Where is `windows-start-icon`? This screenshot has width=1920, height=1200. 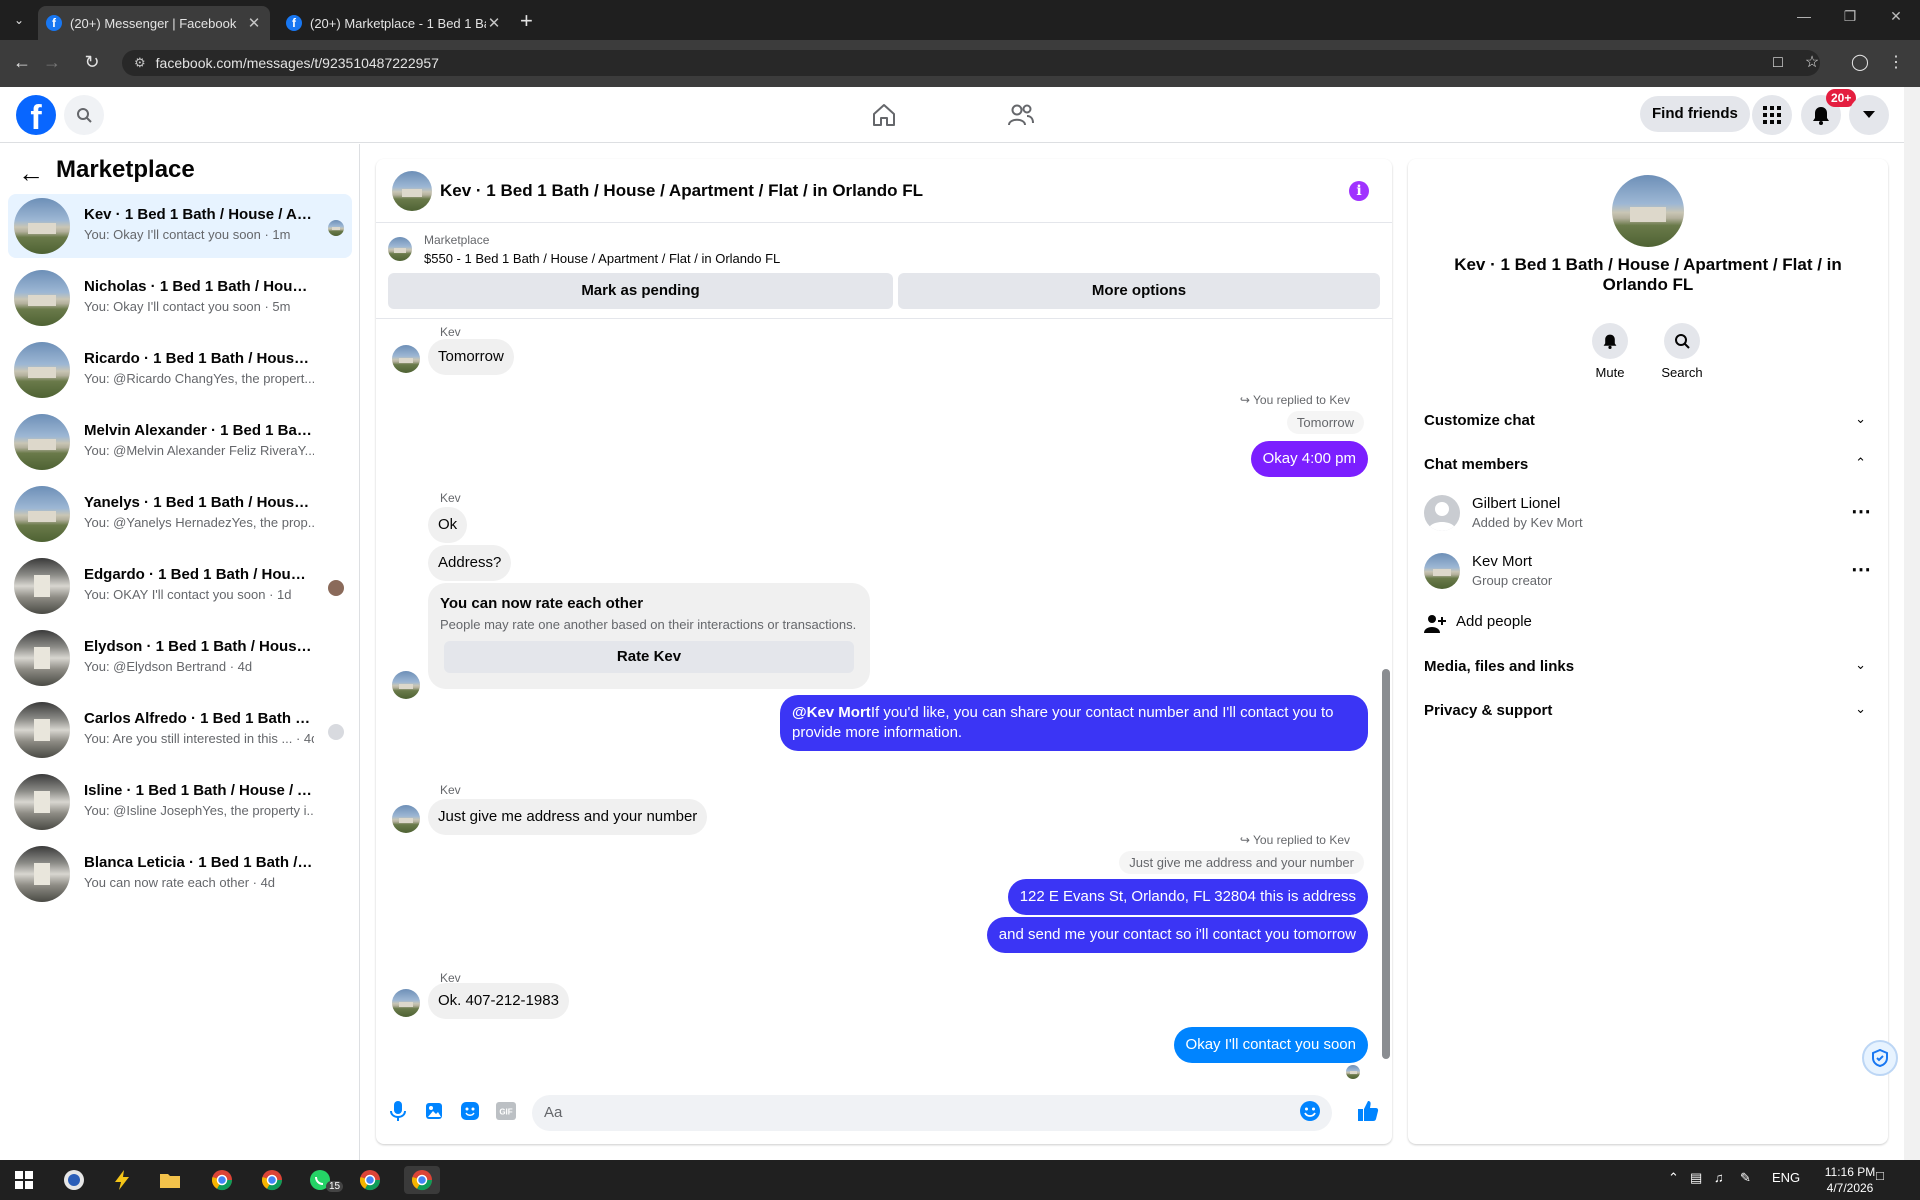 windows-start-icon is located at coordinates (24, 1180).